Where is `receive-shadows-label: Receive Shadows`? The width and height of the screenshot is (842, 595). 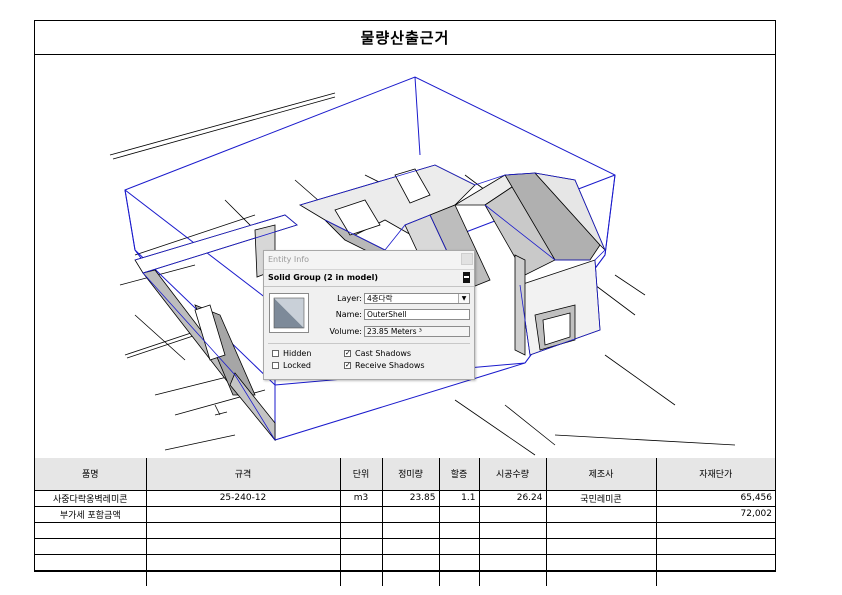 receive-shadows-label: Receive Shadows is located at coordinates (390, 365).